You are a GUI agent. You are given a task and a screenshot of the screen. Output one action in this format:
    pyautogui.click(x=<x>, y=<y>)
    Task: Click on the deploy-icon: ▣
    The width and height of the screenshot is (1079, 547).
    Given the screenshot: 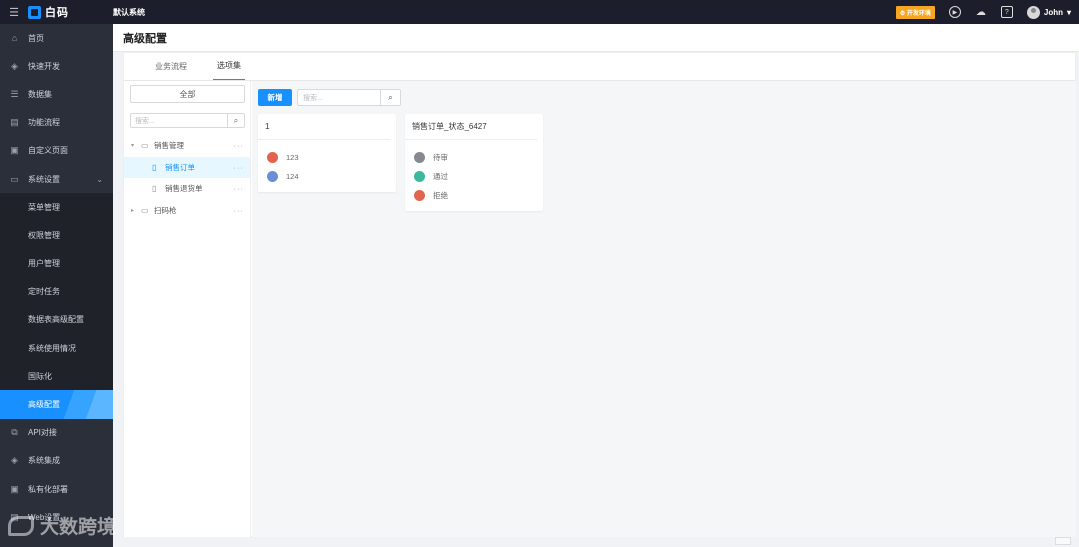 What is the action you would take?
    pyautogui.click(x=14, y=488)
    